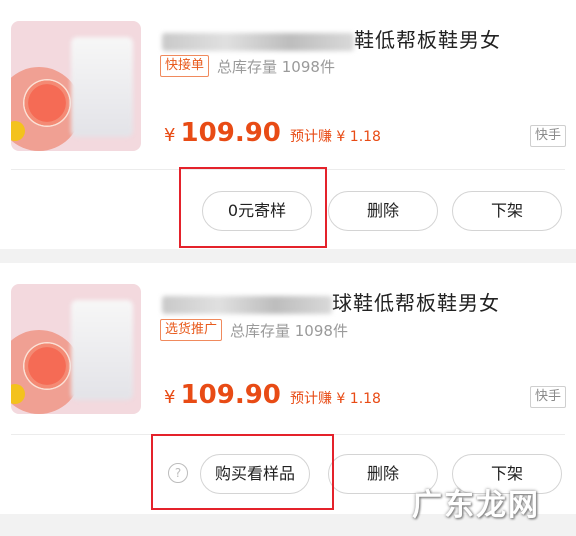 The image size is (576, 536). Describe the element at coordinates (191, 330) in the screenshot. I see `status-tag: 选货推广` at that location.